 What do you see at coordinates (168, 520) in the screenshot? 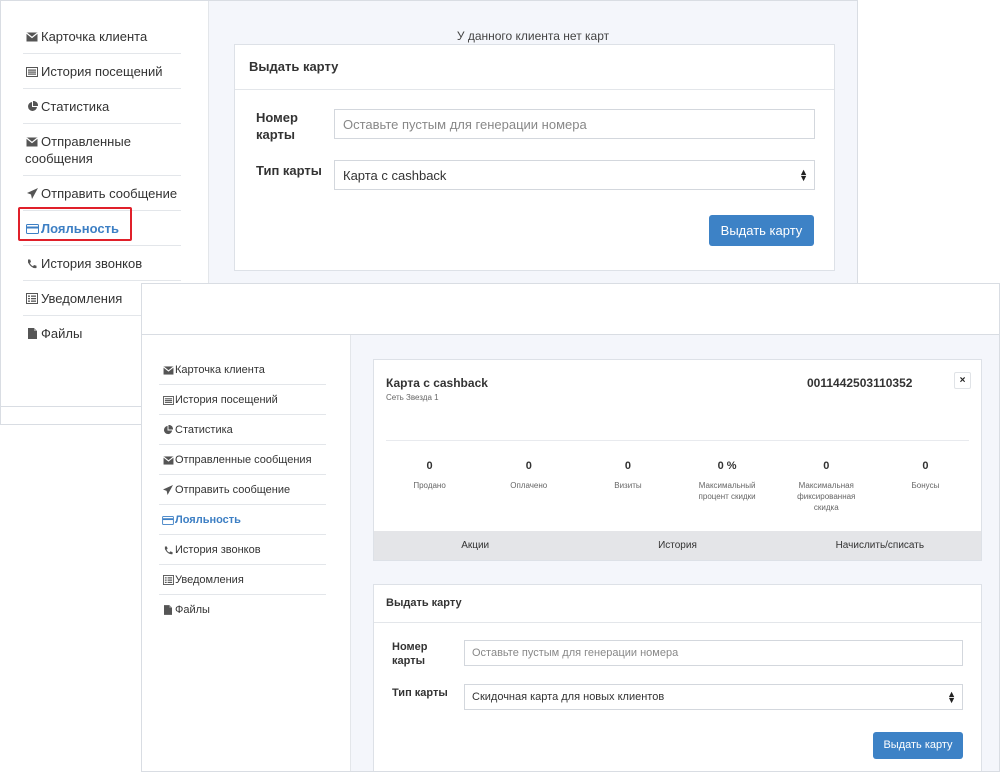
I see `credit-card-icon` at bounding box center [168, 520].